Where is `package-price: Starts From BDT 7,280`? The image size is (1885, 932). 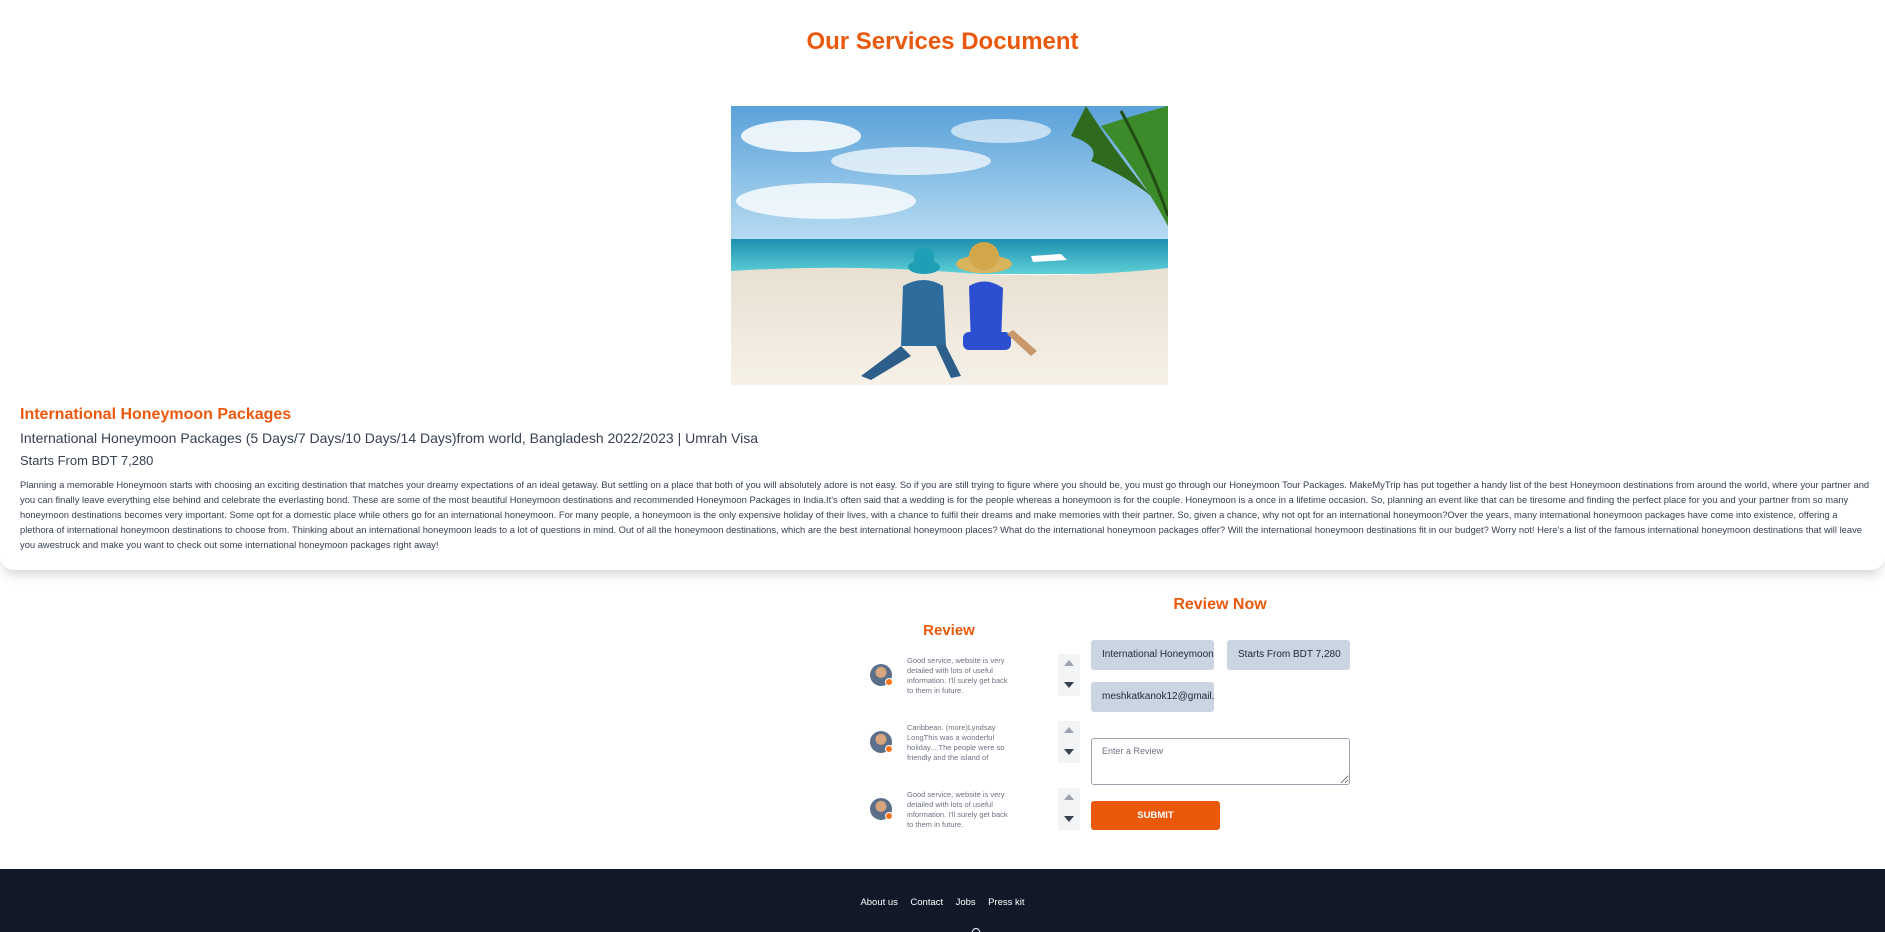
package-price: Starts From BDT 7,280 is located at coordinates (87, 460).